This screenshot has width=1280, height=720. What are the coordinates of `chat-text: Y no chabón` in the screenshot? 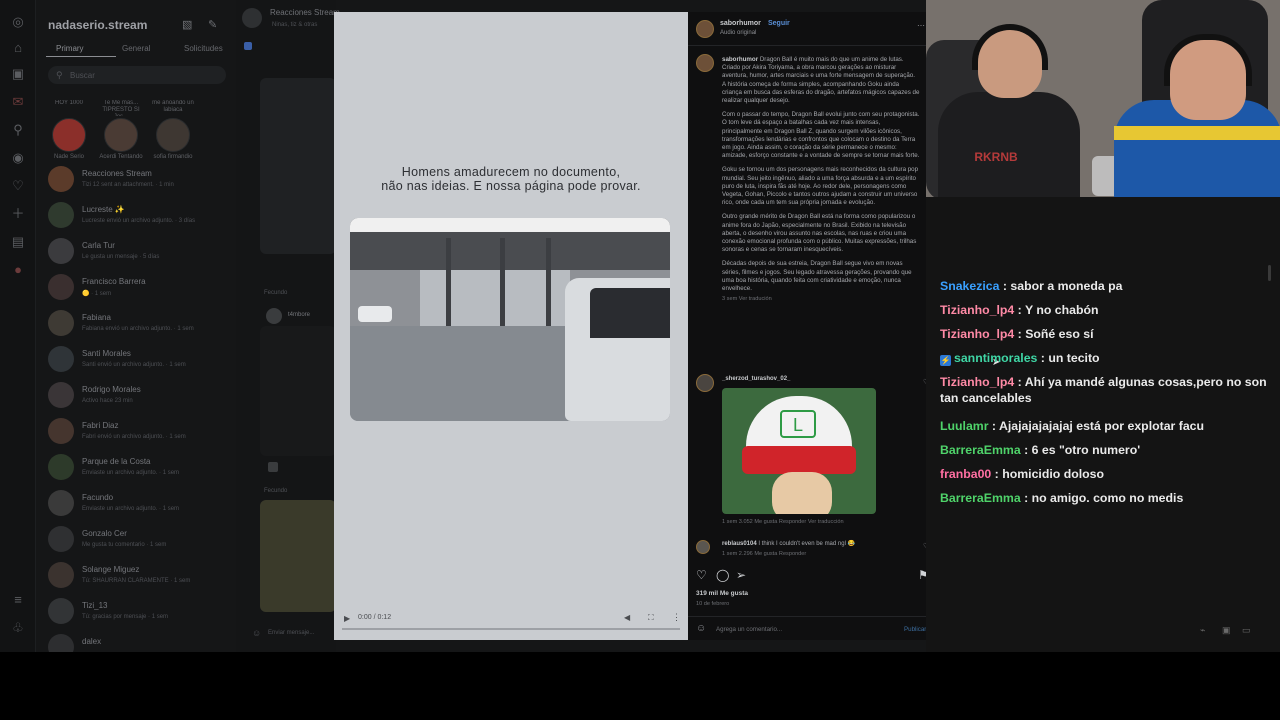 It's located at (1061, 310).